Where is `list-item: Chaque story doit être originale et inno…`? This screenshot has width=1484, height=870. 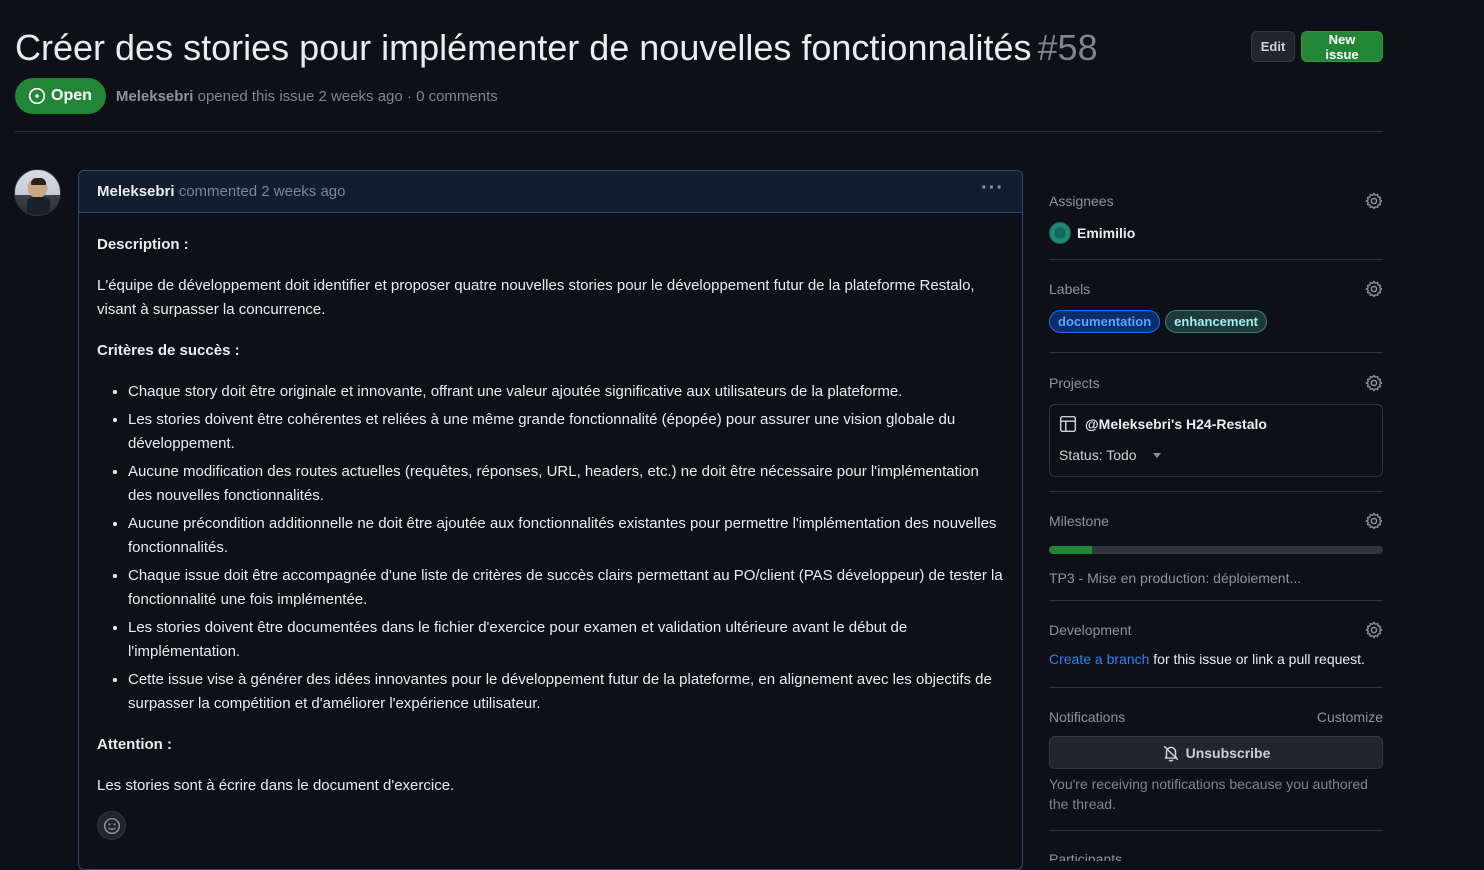
list-item: Chaque story doit être originale et inno… is located at coordinates (566, 392).